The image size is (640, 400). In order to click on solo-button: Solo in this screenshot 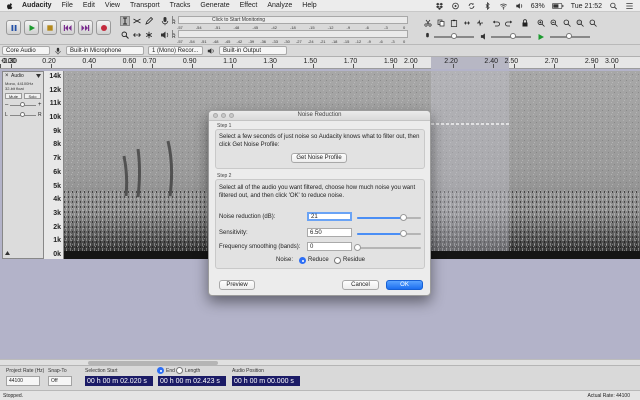, I will do `click(32, 96)`.